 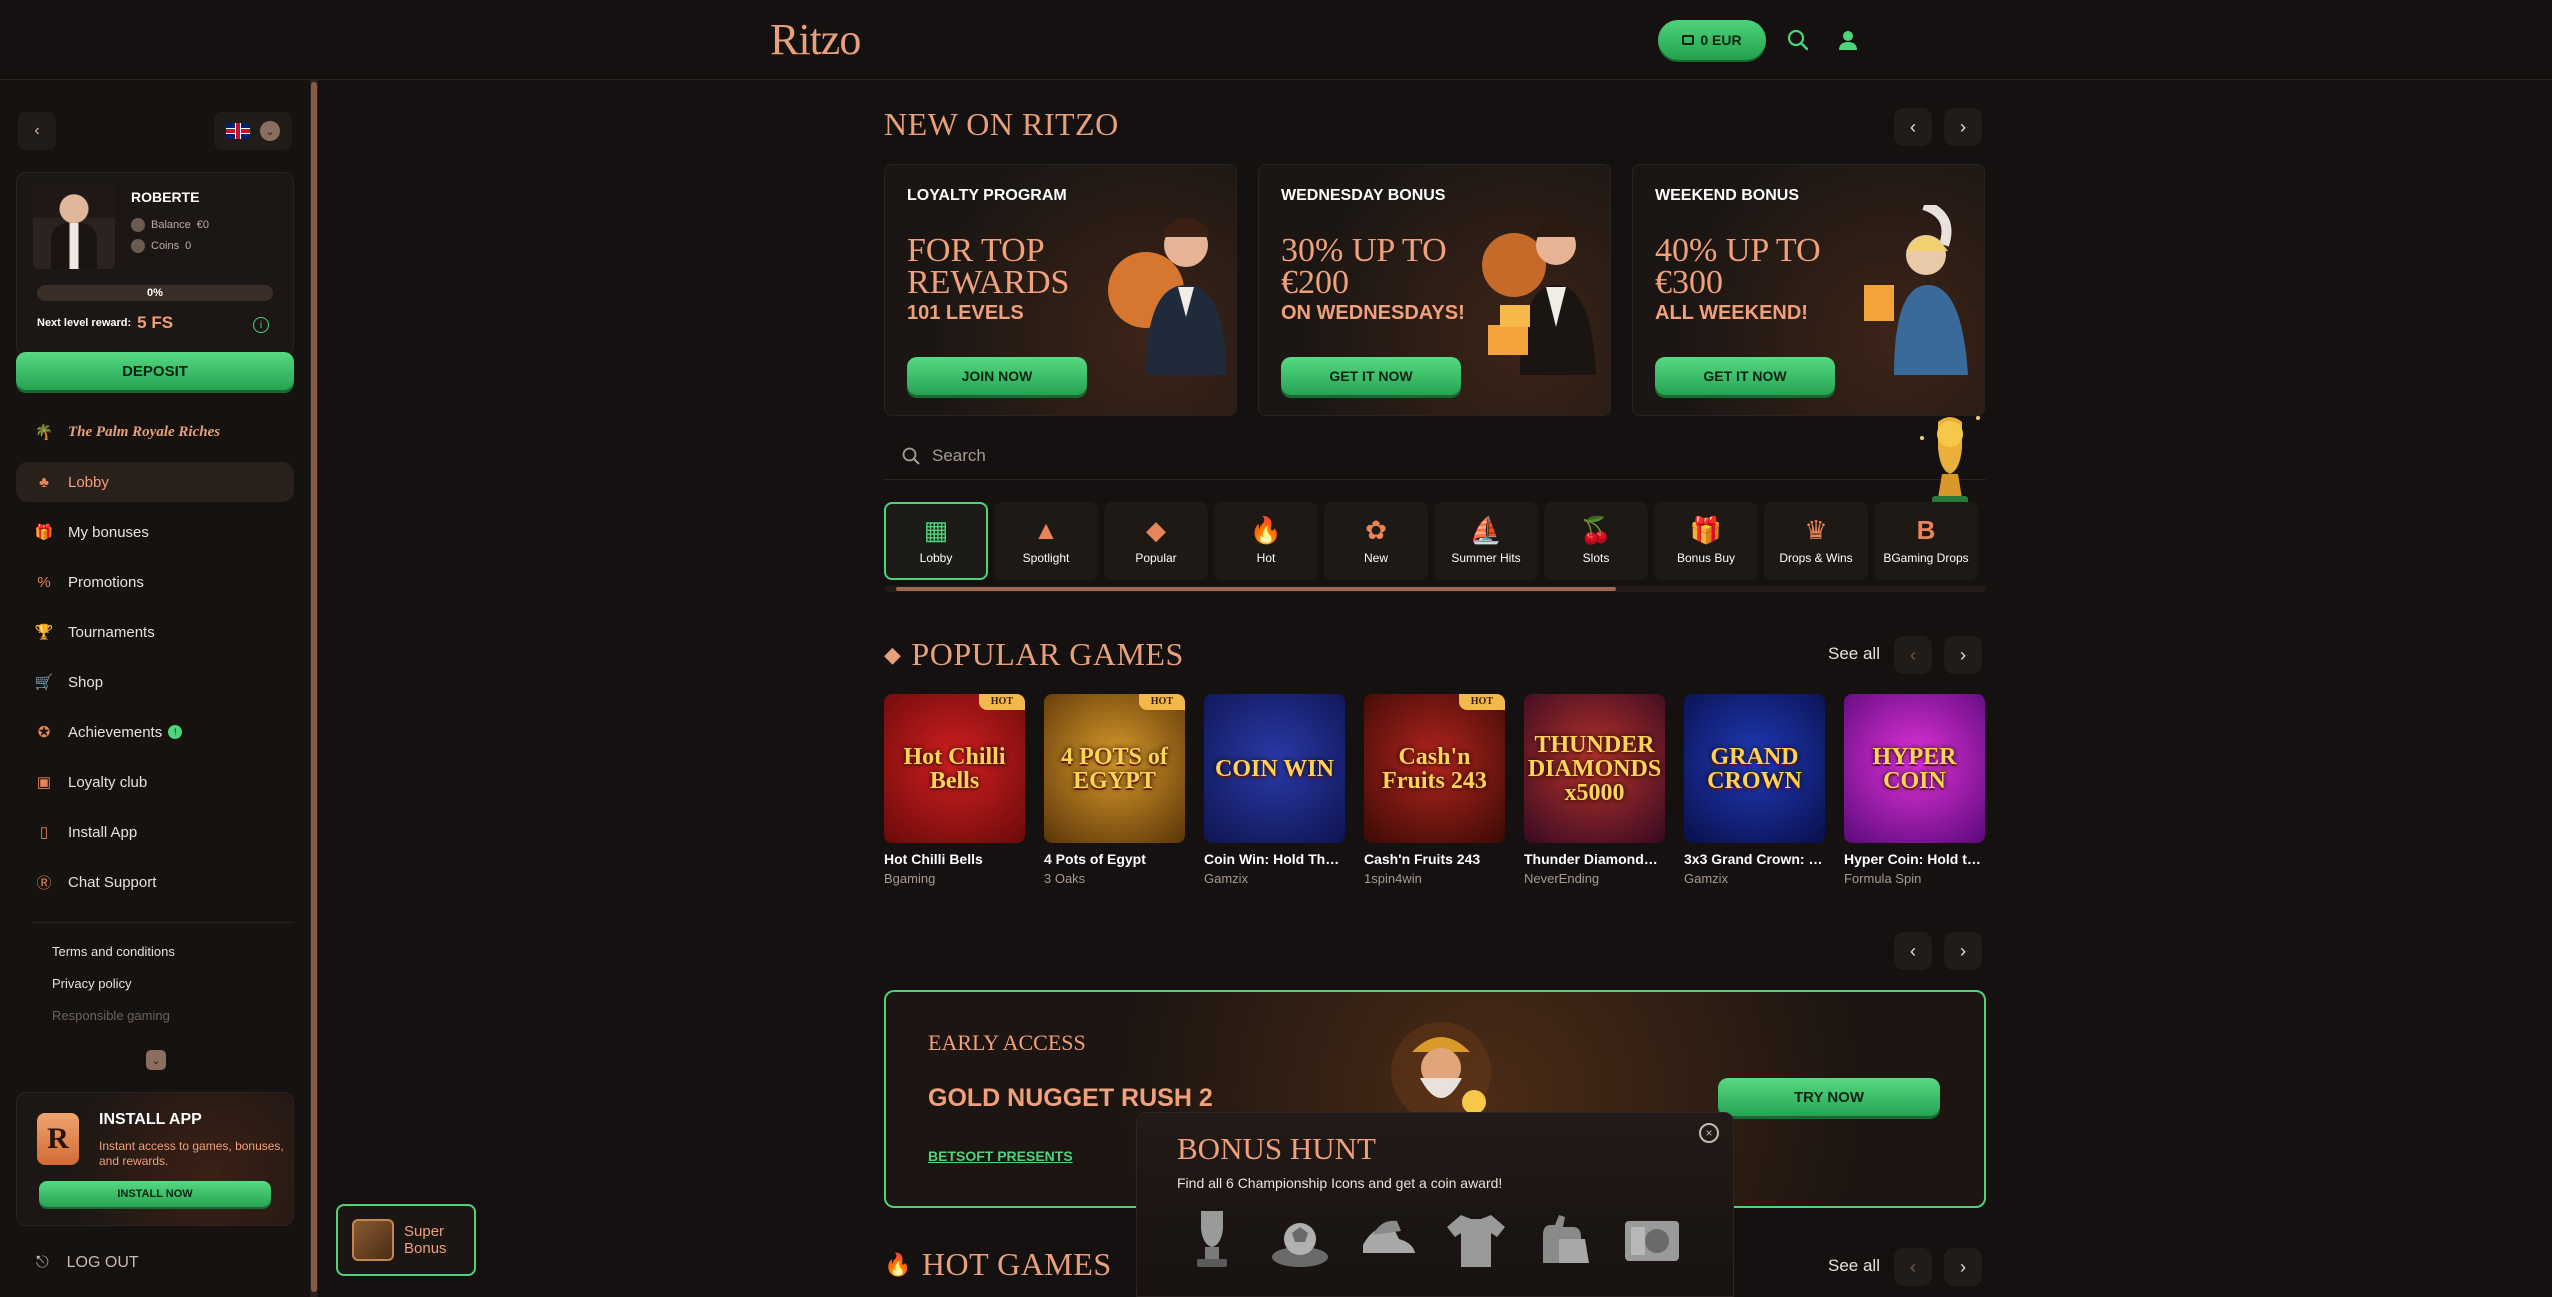 What do you see at coordinates (1000, 1156) in the screenshot?
I see `betsoft-link: BETSOFT PRESENTS` at bounding box center [1000, 1156].